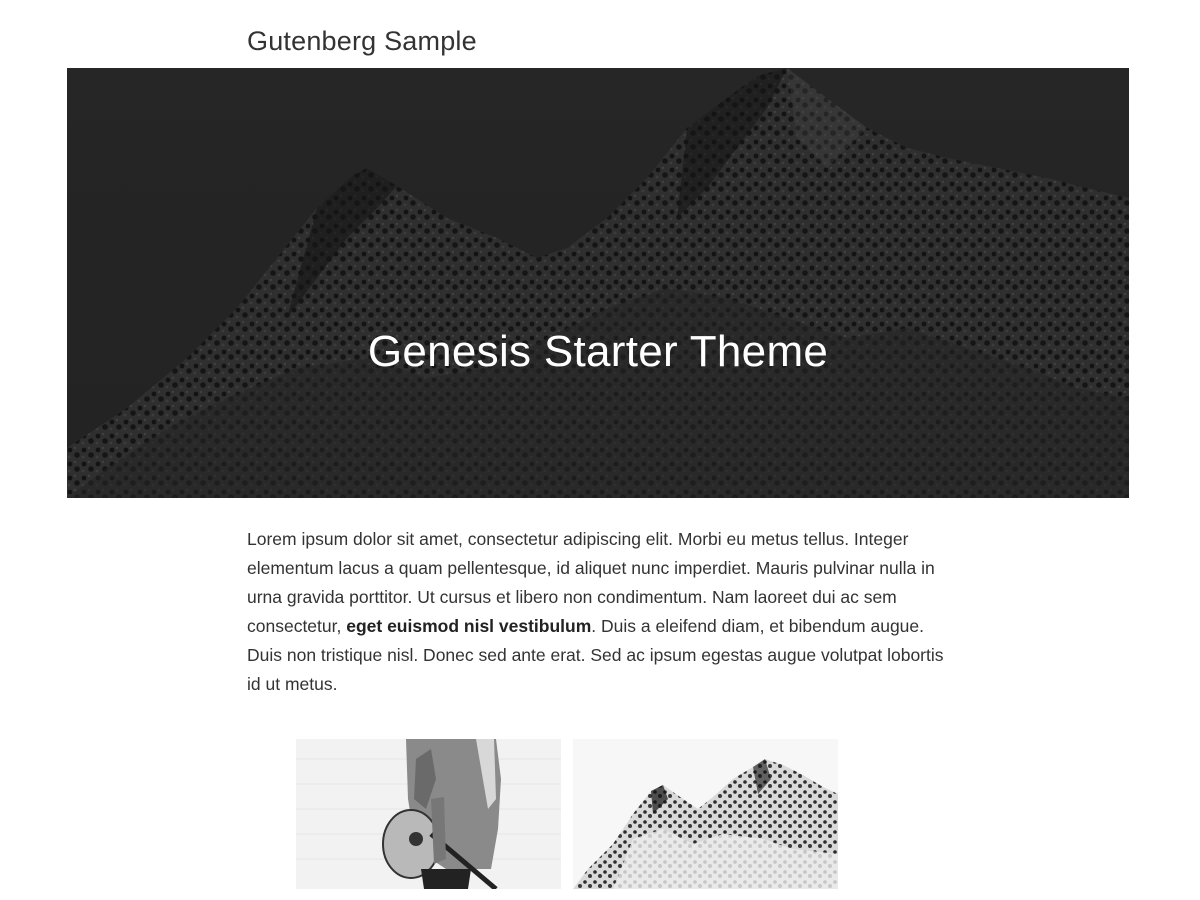  What do you see at coordinates (362, 41) in the screenshot?
I see `site-title: Gutenberg Sample` at bounding box center [362, 41].